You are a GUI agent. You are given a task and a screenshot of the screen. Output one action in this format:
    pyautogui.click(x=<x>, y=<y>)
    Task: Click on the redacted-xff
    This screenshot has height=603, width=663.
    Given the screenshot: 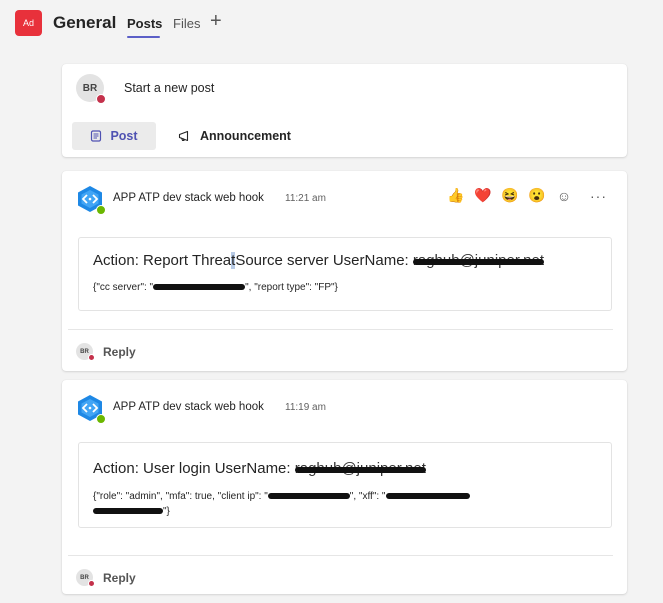 What is the action you would take?
    pyautogui.click(x=427, y=496)
    